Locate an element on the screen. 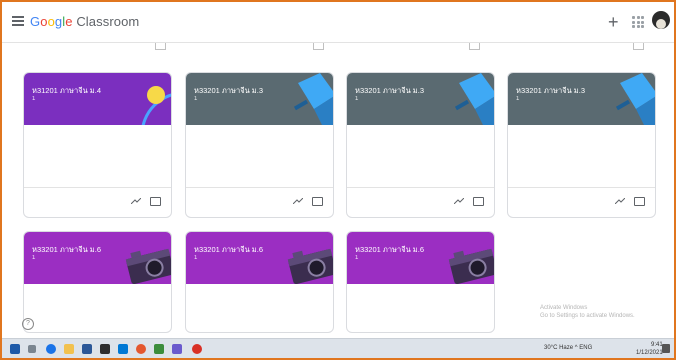 Image resolution: width=676 pixels, height=360 pixels. clock-time: 9:41 is located at coordinates (657, 345).